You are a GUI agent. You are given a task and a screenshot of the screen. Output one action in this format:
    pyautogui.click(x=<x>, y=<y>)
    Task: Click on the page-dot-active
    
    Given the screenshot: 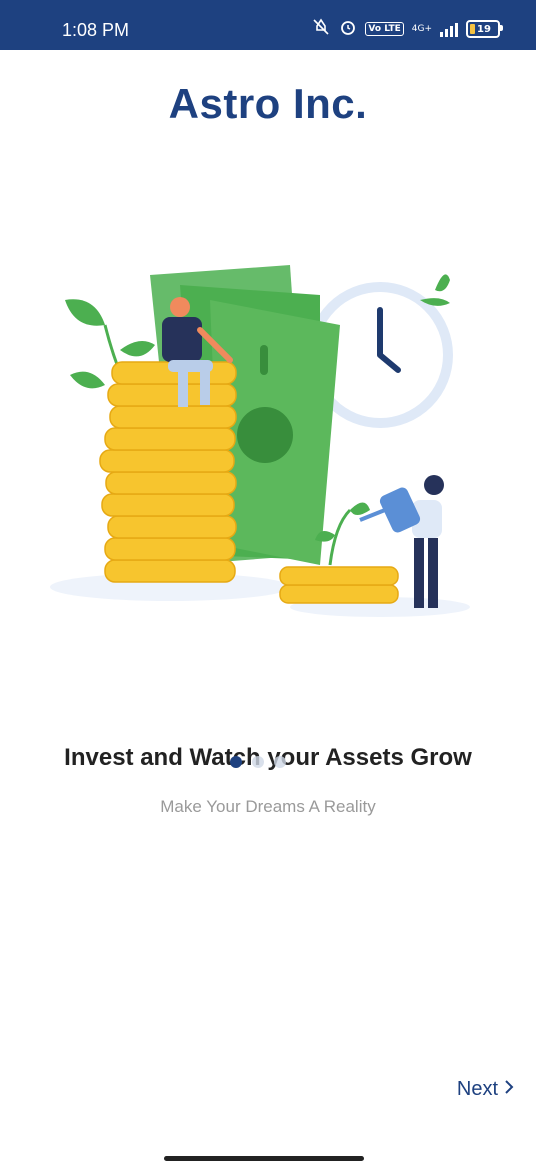 What is the action you would take?
    pyautogui.click(x=236, y=762)
    